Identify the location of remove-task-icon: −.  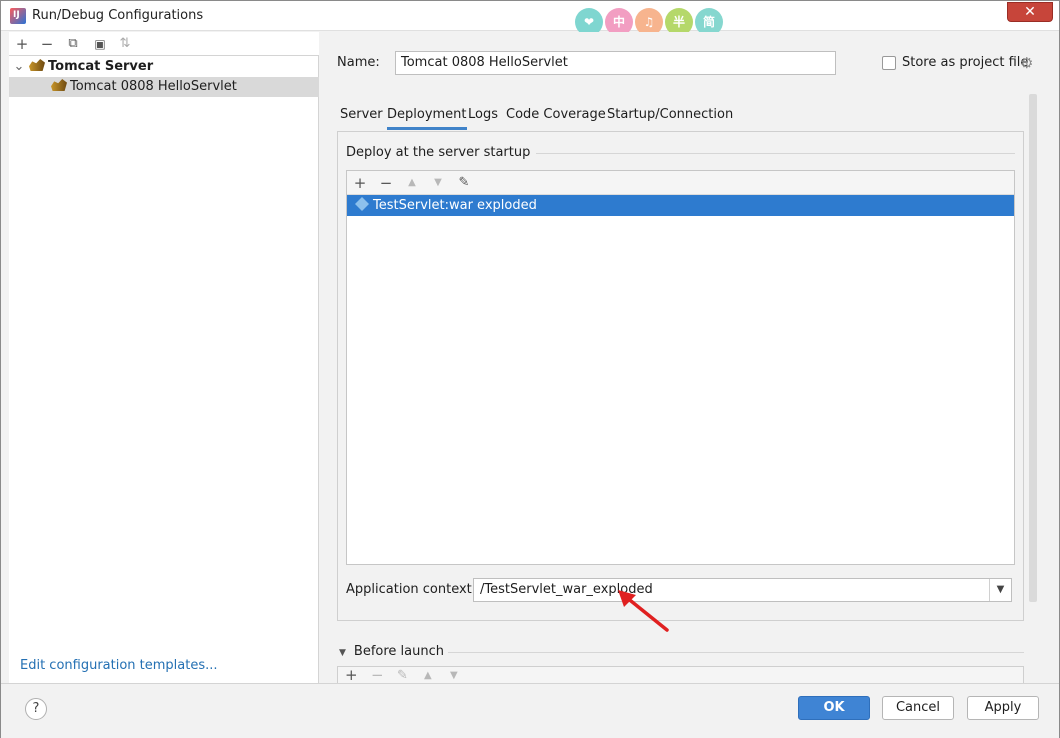
(377, 675).